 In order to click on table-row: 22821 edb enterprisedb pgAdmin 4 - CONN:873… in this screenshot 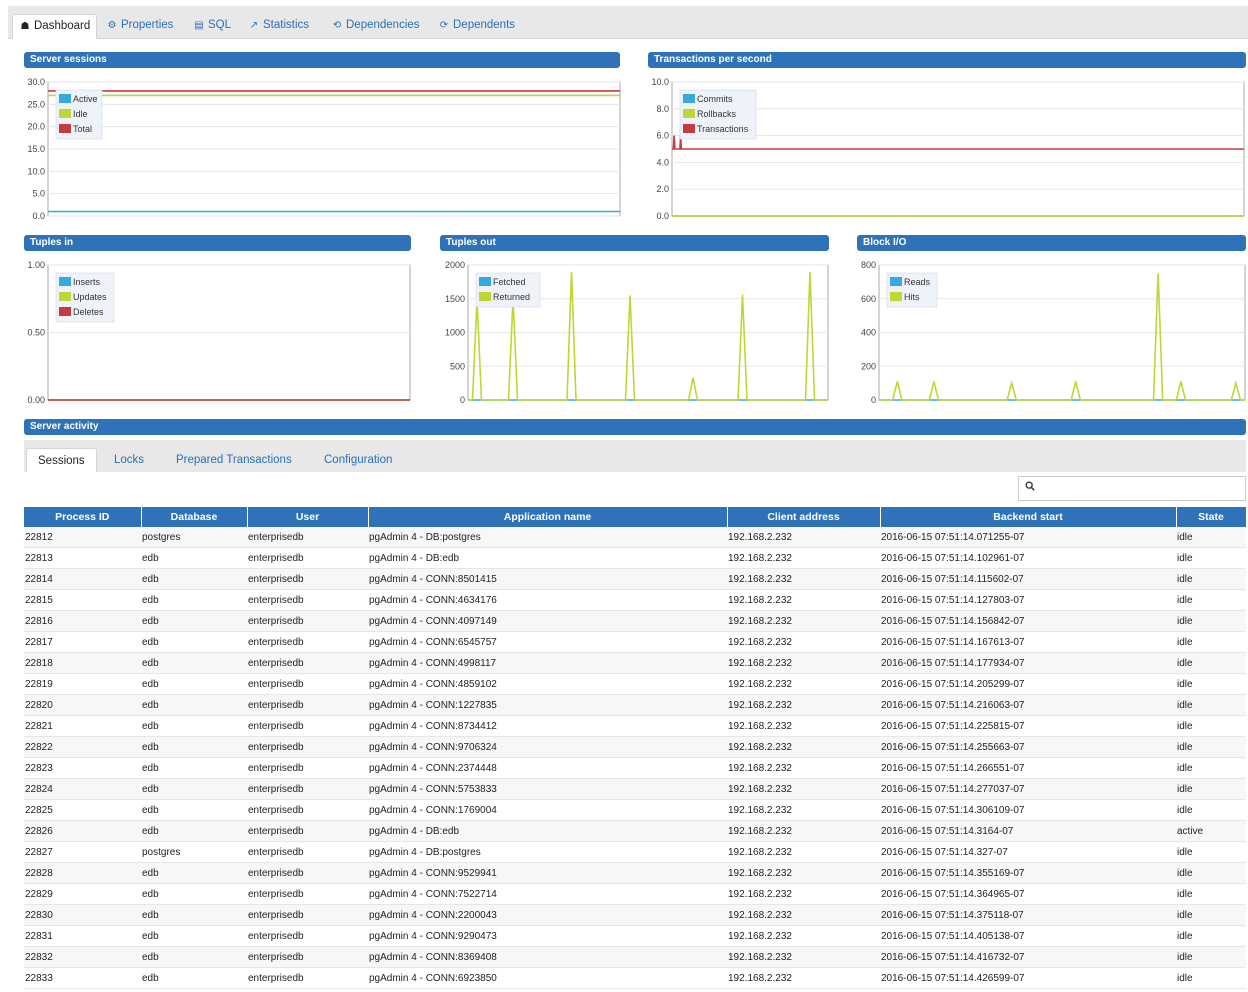, I will do `click(635, 726)`.